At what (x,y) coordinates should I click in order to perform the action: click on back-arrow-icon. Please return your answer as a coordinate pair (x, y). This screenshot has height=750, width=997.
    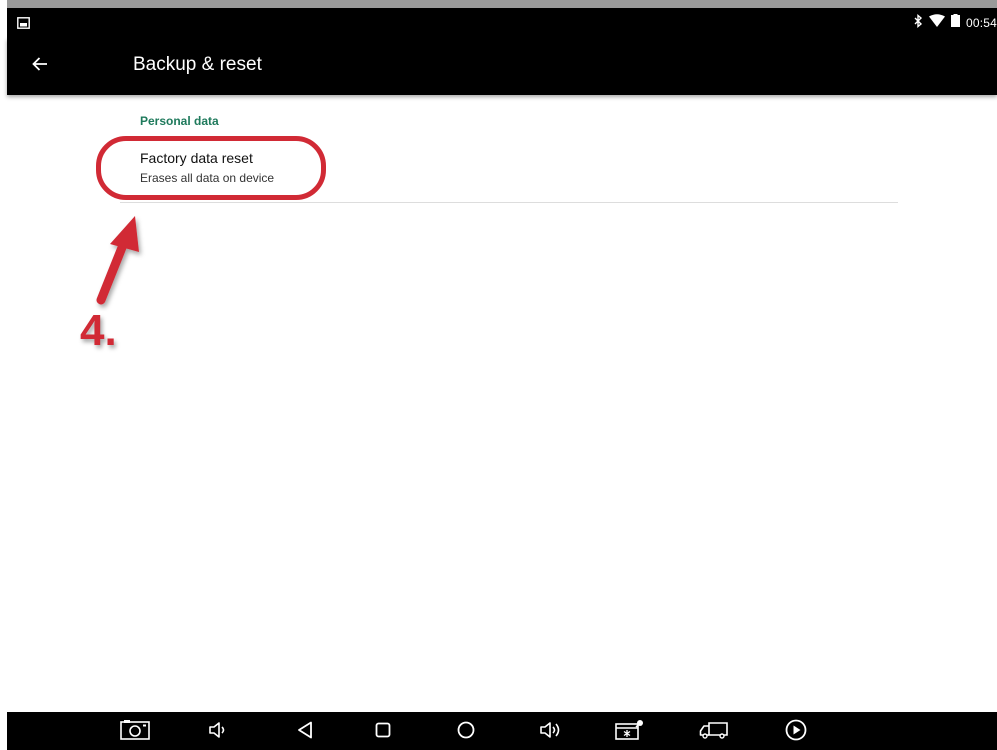
    Looking at the image, I should click on (40, 66).